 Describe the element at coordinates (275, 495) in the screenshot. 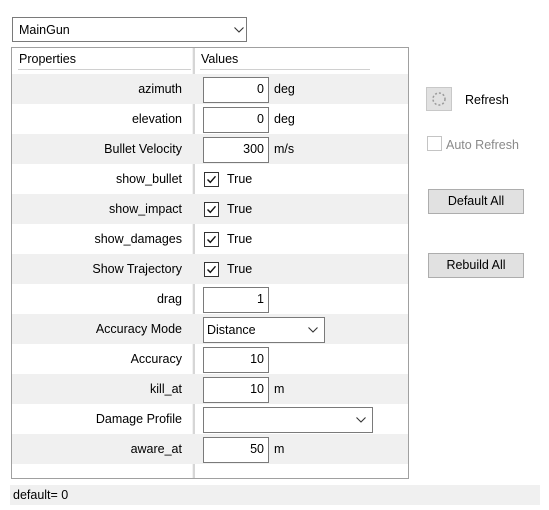

I see `status-bar: default= 0` at that location.